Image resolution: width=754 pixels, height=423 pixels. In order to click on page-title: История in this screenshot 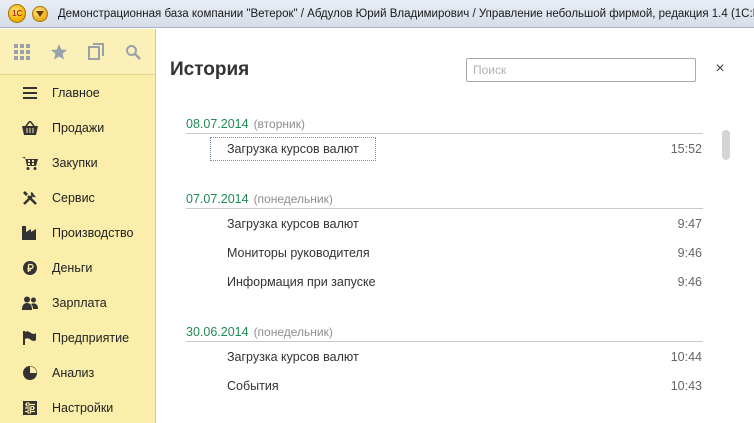, I will do `click(210, 69)`.